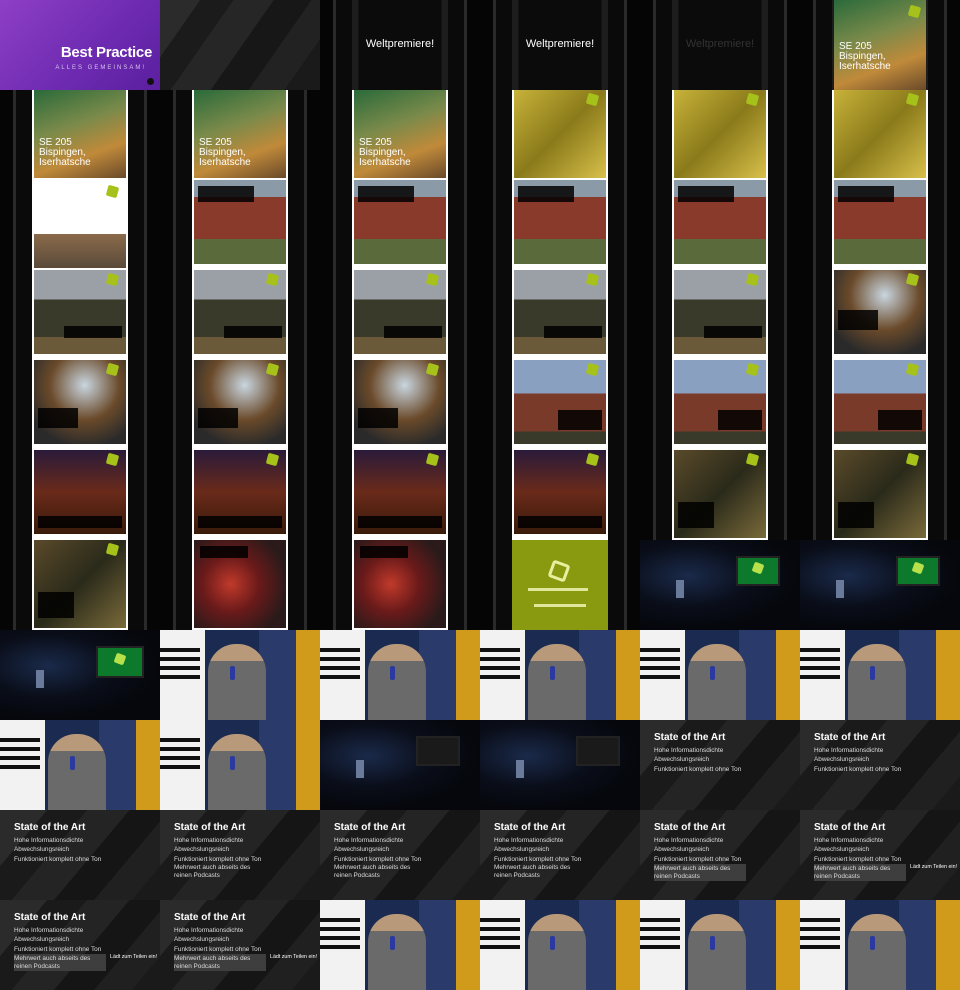  I want to click on premiere-label: Weltpremiere!, so click(560, 44).